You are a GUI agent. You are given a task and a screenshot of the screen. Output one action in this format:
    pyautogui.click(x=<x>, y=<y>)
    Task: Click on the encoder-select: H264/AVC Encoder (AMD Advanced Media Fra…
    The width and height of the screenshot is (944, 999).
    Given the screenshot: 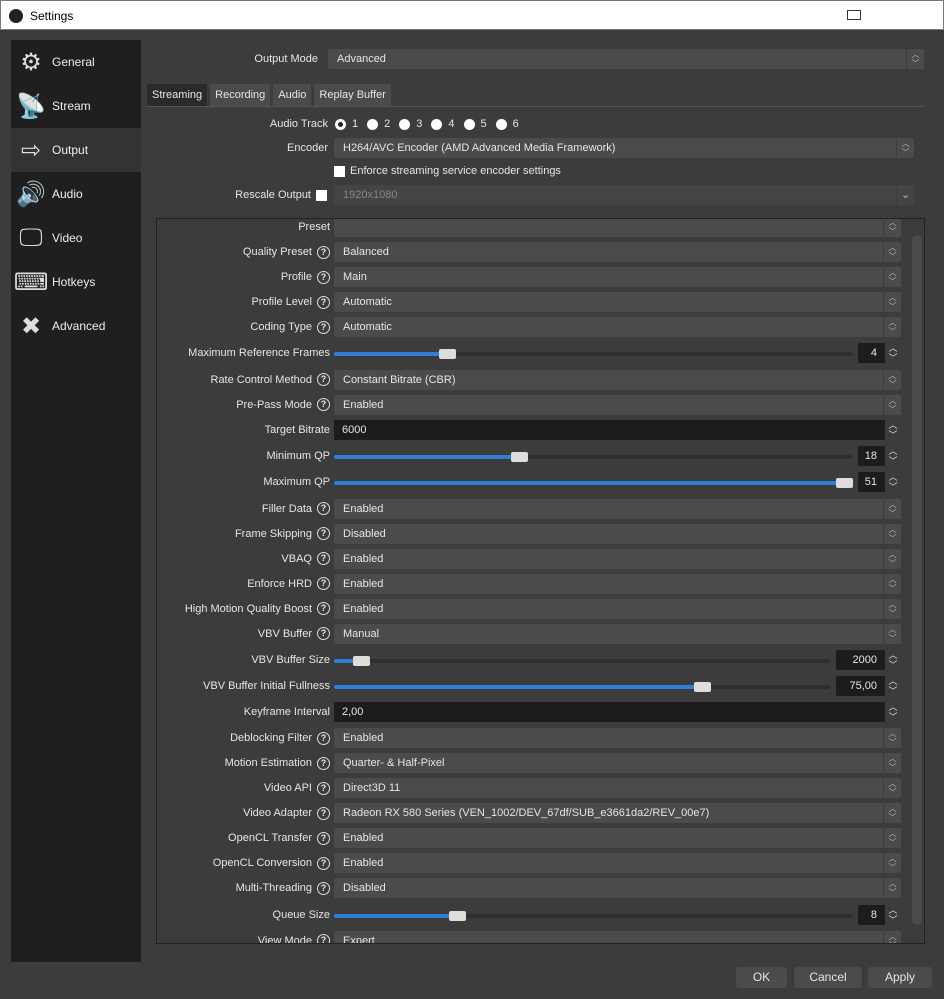 What is the action you would take?
    pyautogui.click(x=624, y=148)
    